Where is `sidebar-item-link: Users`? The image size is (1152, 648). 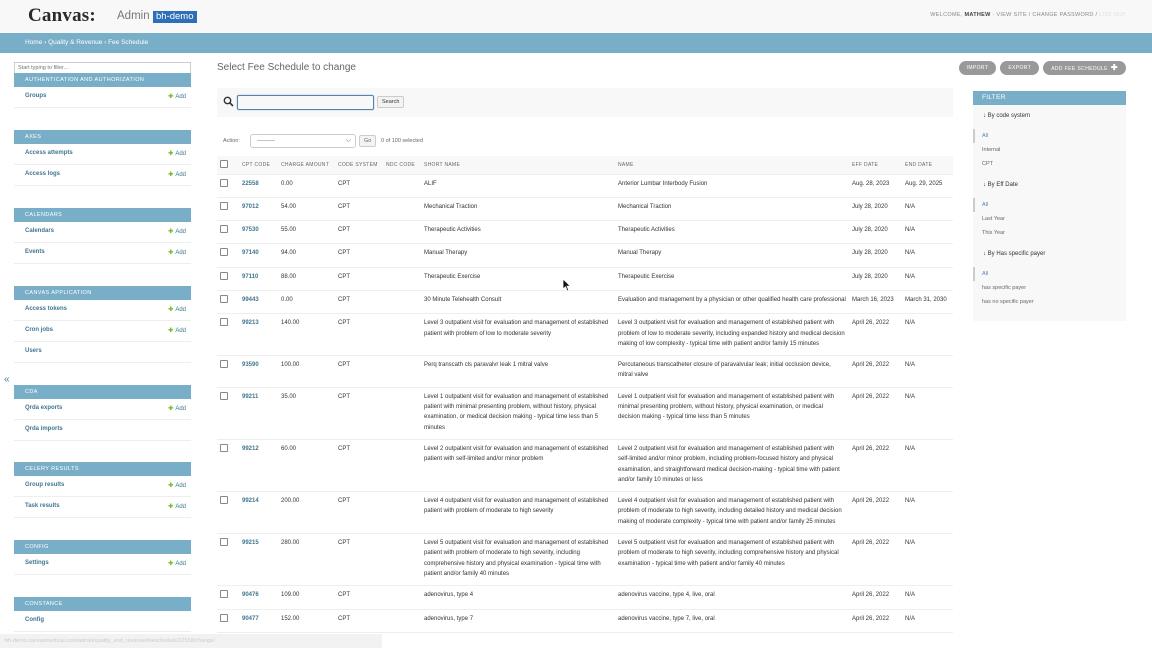
sidebar-item-link: Users is located at coordinates (33, 351).